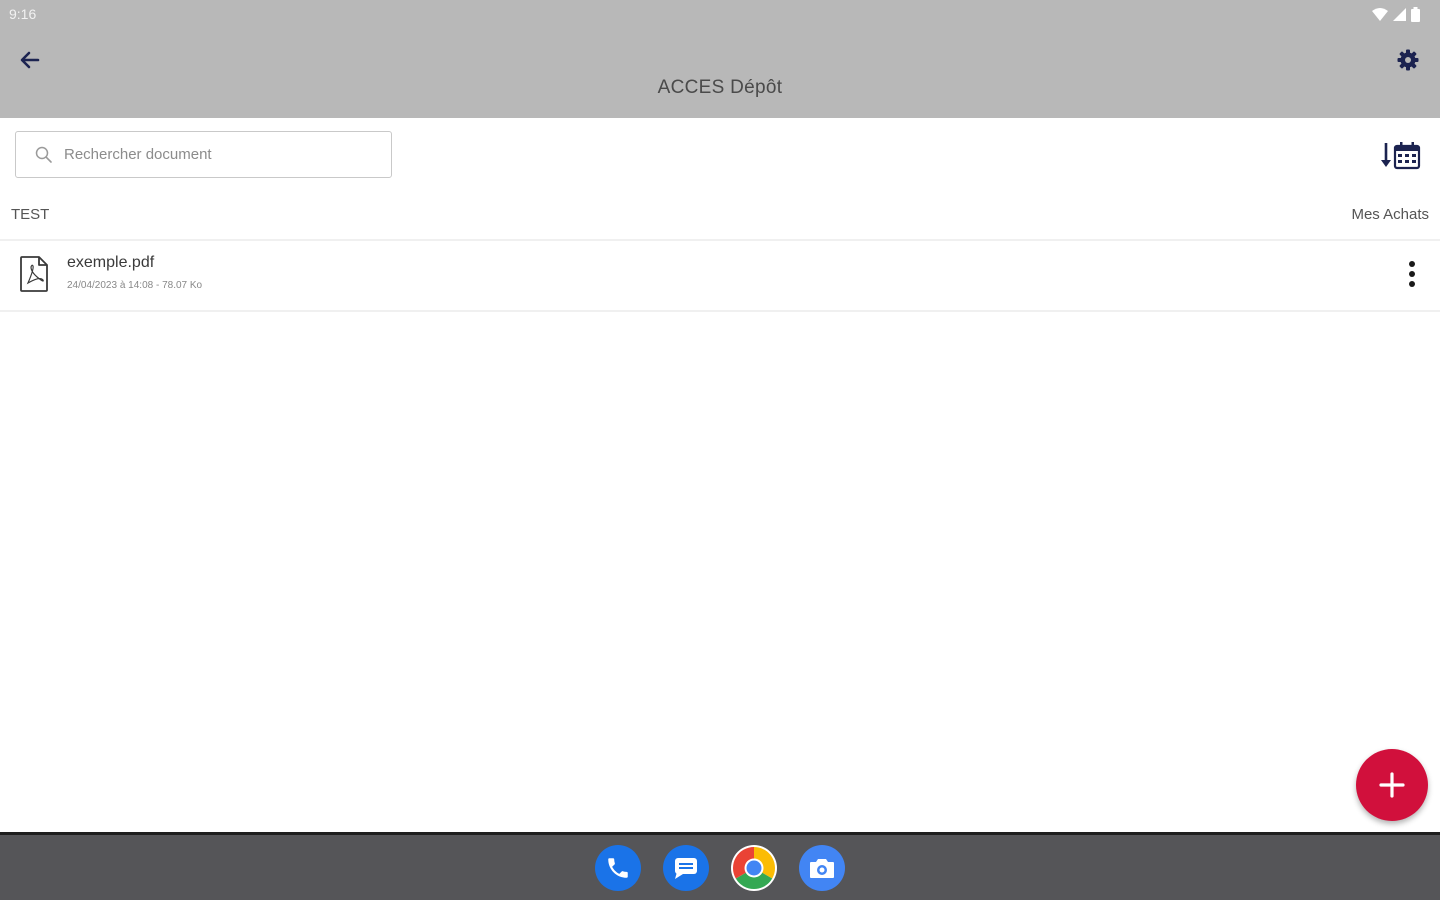 This screenshot has height=900, width=1440. I want to click on settings-button, so click(1408, 60).